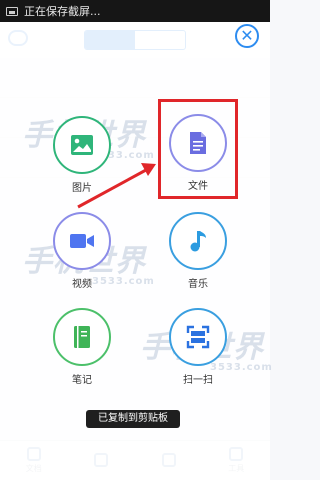 This screenshot has width=320, height=480. I want to click on toast-message: 已复制到剪贴板, so click(133, 419).